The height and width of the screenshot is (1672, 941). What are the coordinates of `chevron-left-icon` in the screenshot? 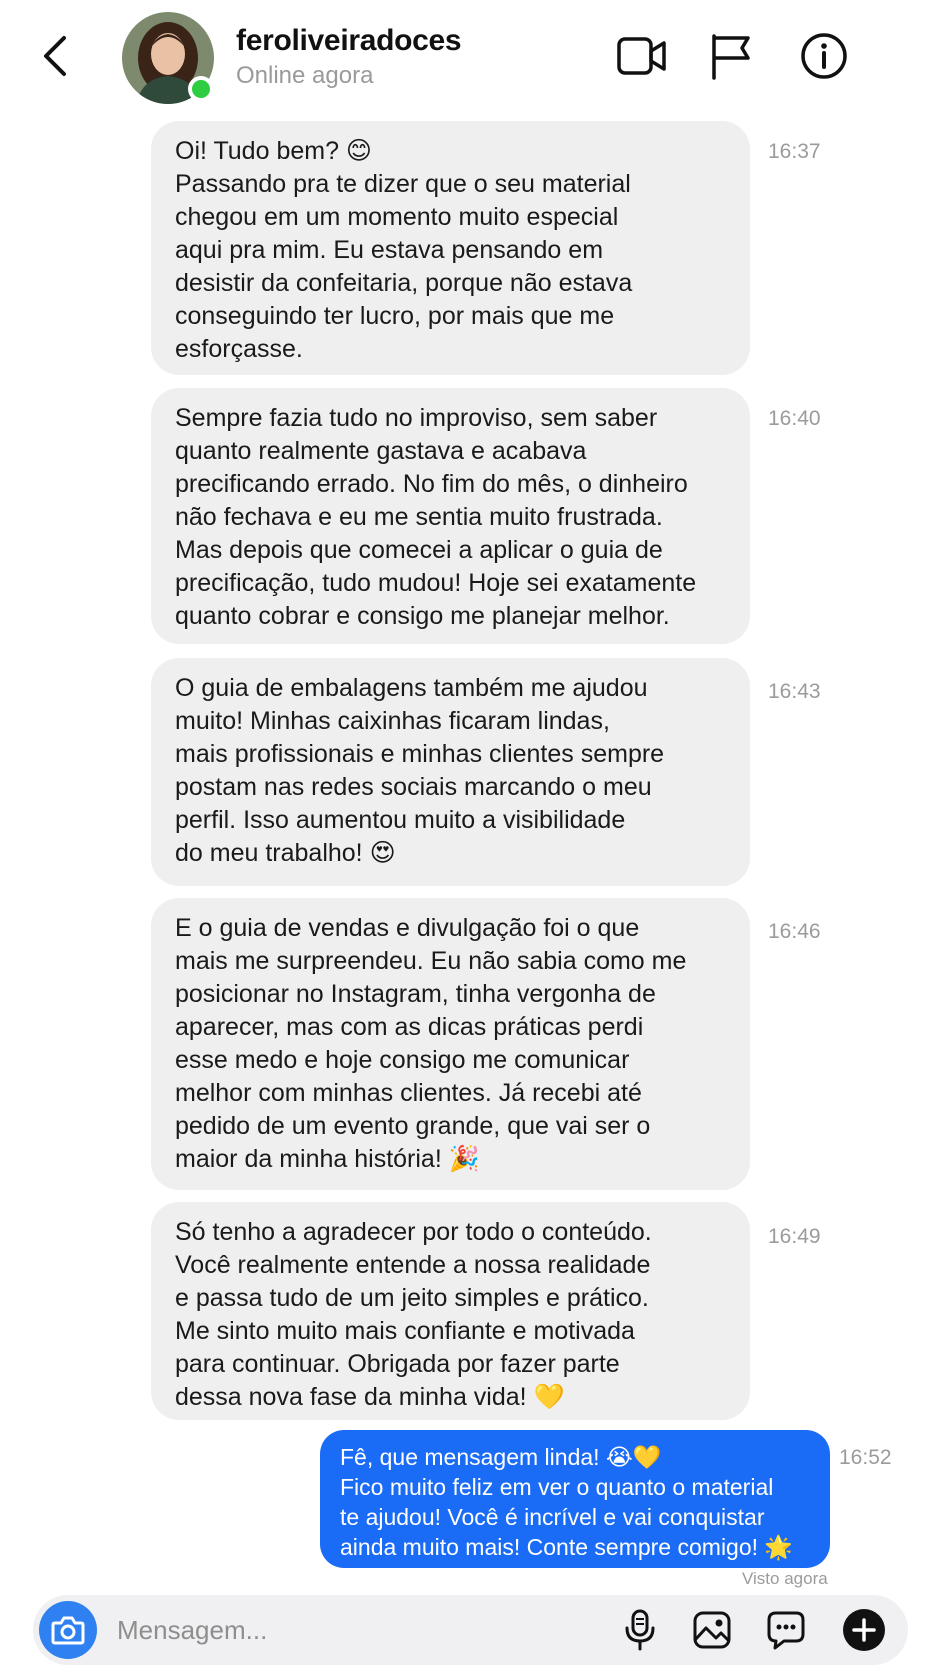 It's located at (55, 56).